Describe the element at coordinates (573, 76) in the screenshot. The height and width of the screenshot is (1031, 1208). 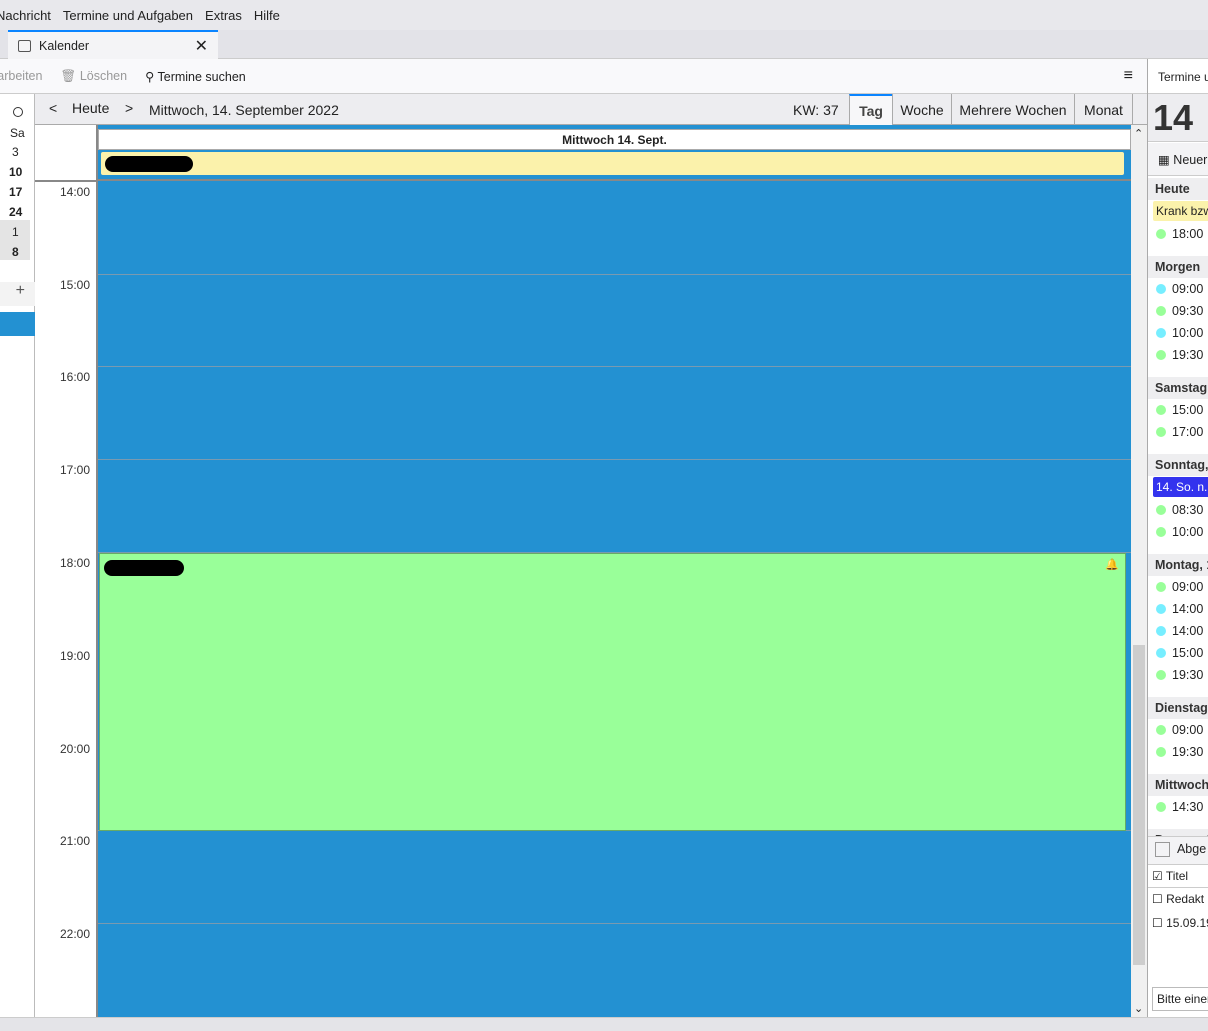
I see `toolbar: Bearbeiten 🗑 Löschen ⚲ Termine suchen ≡` at that location.